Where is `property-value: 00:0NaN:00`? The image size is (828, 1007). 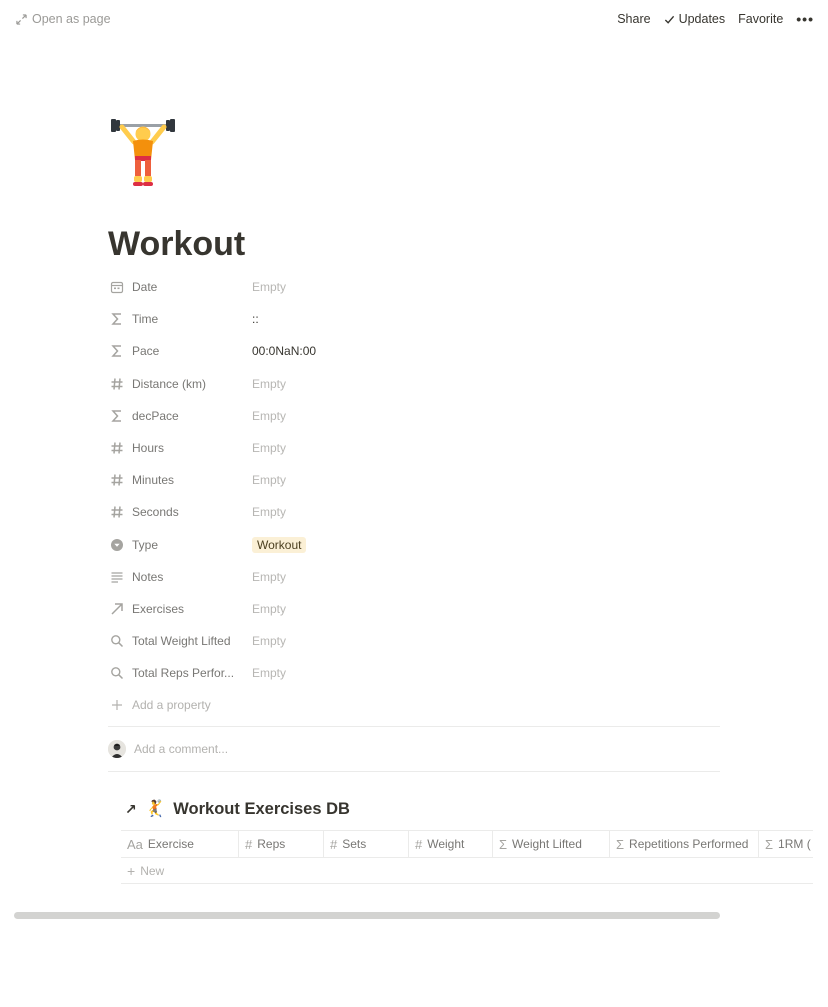
property-value: 00:0NaN:00 is located at coordinates (284, 351).